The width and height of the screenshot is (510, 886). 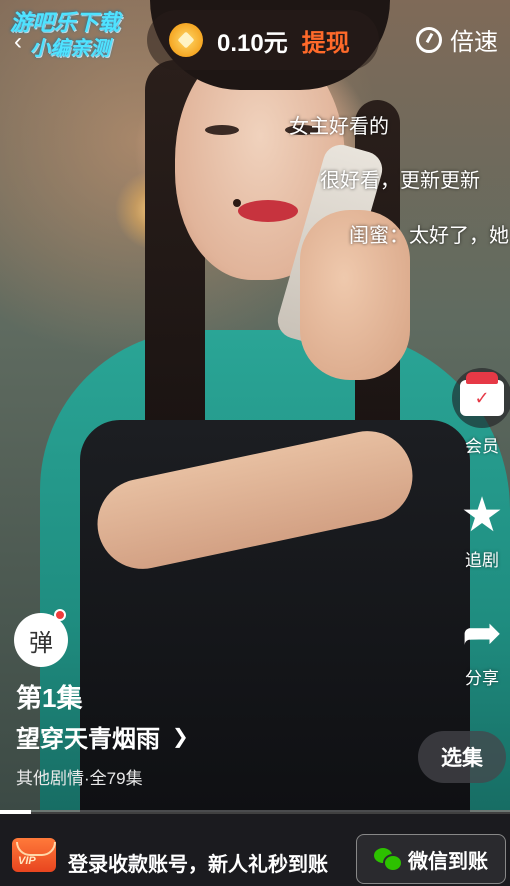 What do you see at coordinates (88, 739) in the screenshot?
I see `drama-title: 望穿天青烟雨` at bounding box center [88, 739].